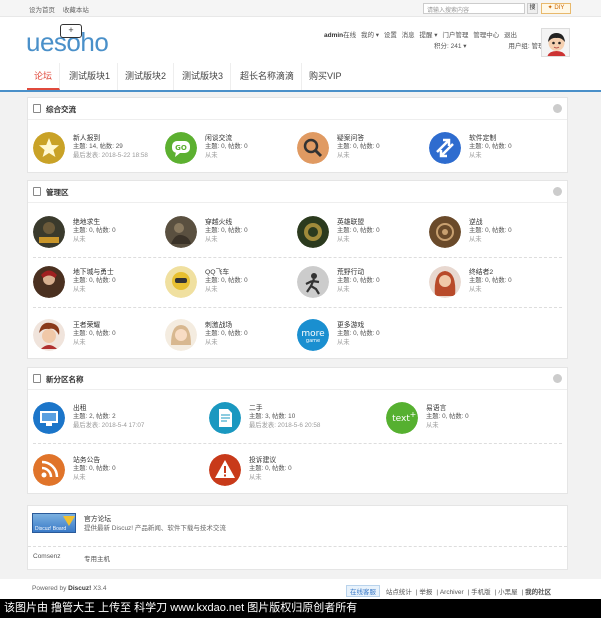 The height and width of the screenshot is (618, 601). I want to click on rss-icon, so click(49, 470).